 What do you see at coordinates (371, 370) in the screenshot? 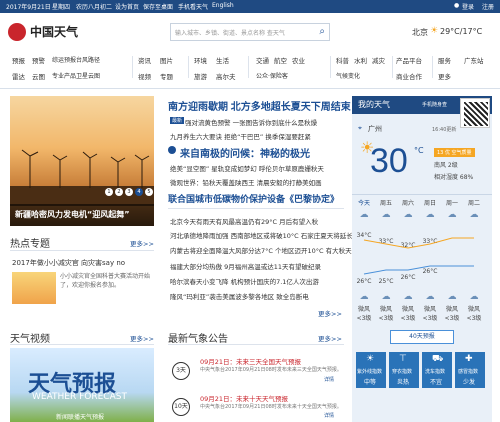
I see `uv-index-card: ☀ 紫外线指数 中等` at bounding box center [371, 370].